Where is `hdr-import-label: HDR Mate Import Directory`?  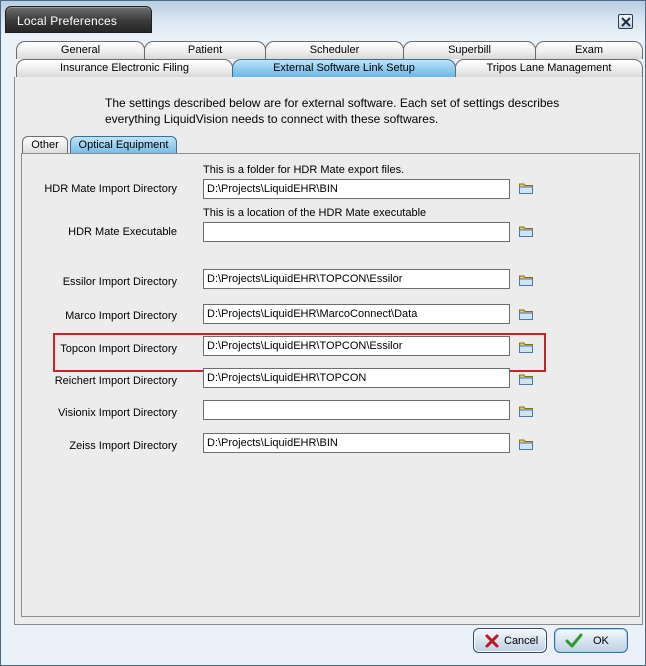
hdr-import-label: HDR Mate Import Directory is located at coordinates (110, 189).